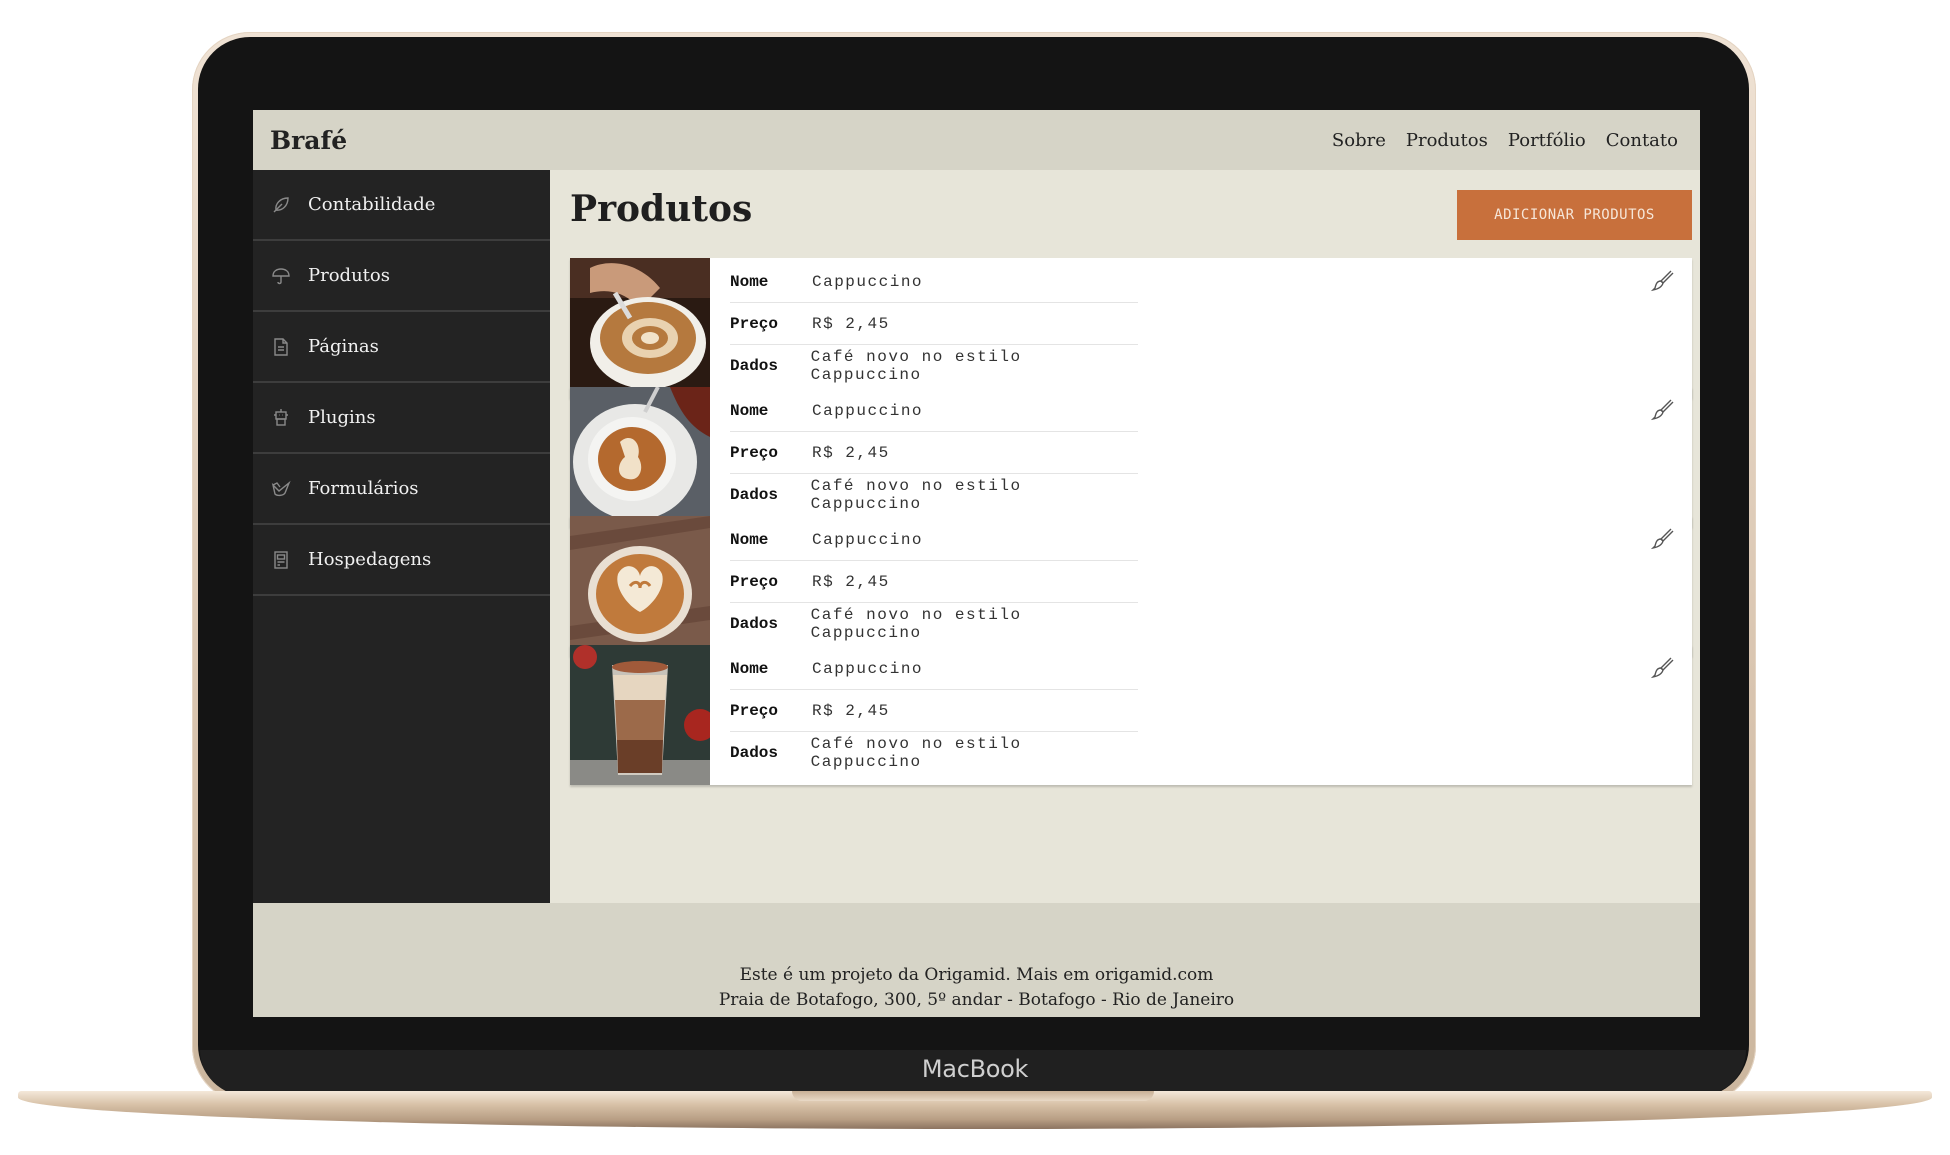 The width and height of the screenshot is (1950, 1155). I want to click on umbrella-icon, so click(281, 276).